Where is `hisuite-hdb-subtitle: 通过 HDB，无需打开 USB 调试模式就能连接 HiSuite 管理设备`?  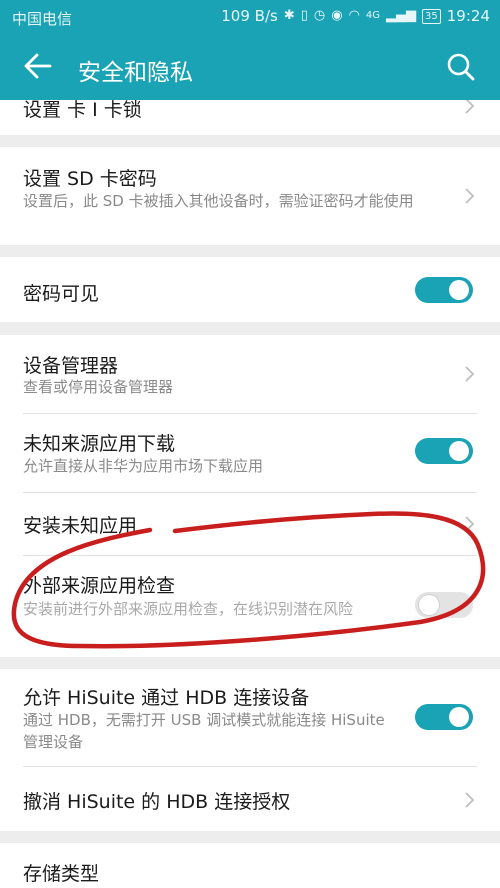 hisuite-hdb-subtitle: 通过 HDB，无需打开 USB 调试模式就能连接 HiSuite 管理设备 is located at coordinates (204, 731).